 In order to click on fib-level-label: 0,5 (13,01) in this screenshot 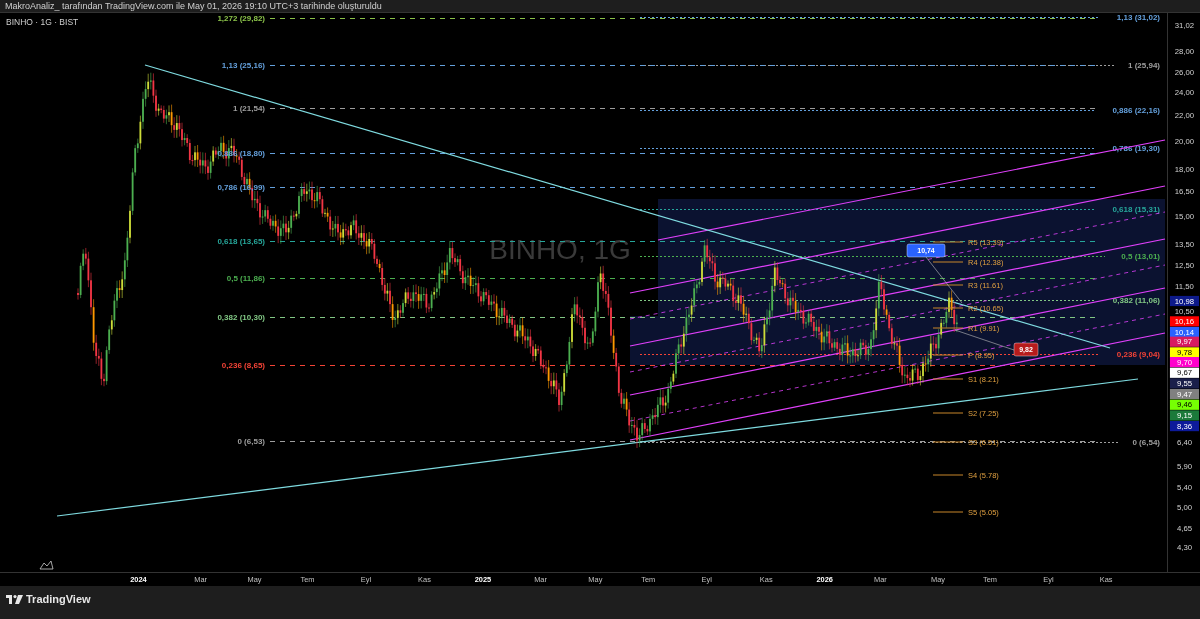, I will do `click(1140, 256)`.